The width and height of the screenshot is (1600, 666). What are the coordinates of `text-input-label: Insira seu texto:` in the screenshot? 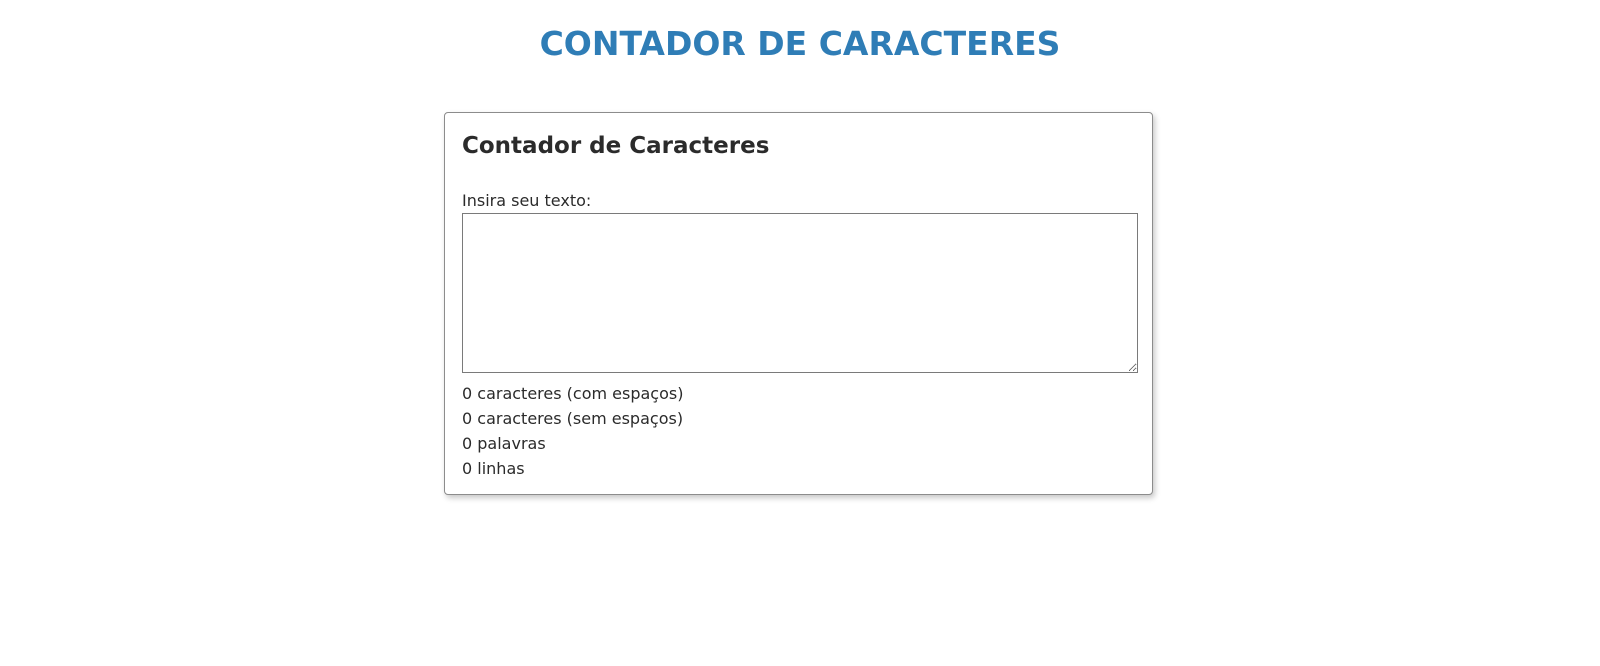 It's located at (527, 200).